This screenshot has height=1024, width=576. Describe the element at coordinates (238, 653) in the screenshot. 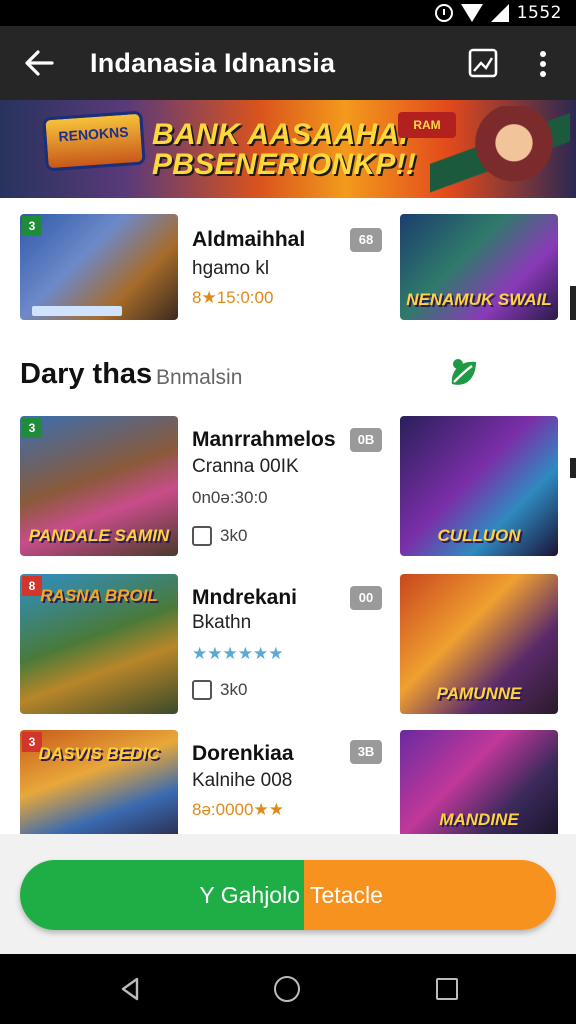

I see `game-rating: ★★★★★★` at that location.